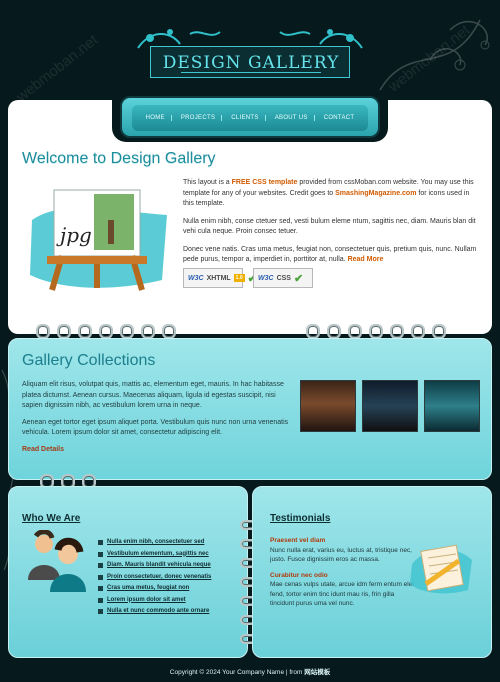  Describe the element at coordinates (434, 55) in the screenshot. I see `swirl-decoration` at that location.